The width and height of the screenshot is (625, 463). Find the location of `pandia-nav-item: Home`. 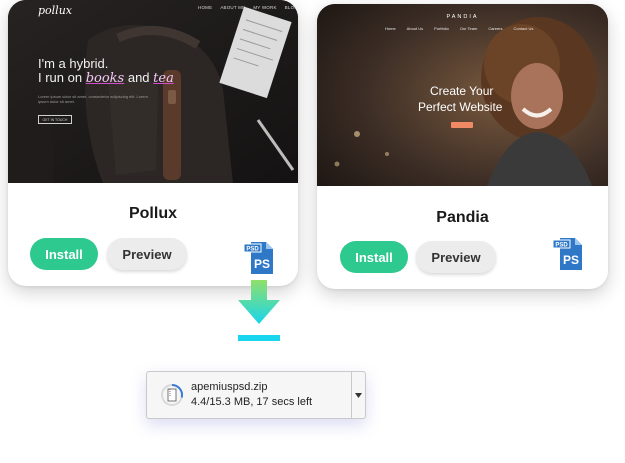

pandia-nav-item: Home is located at coordinates (390, 28).